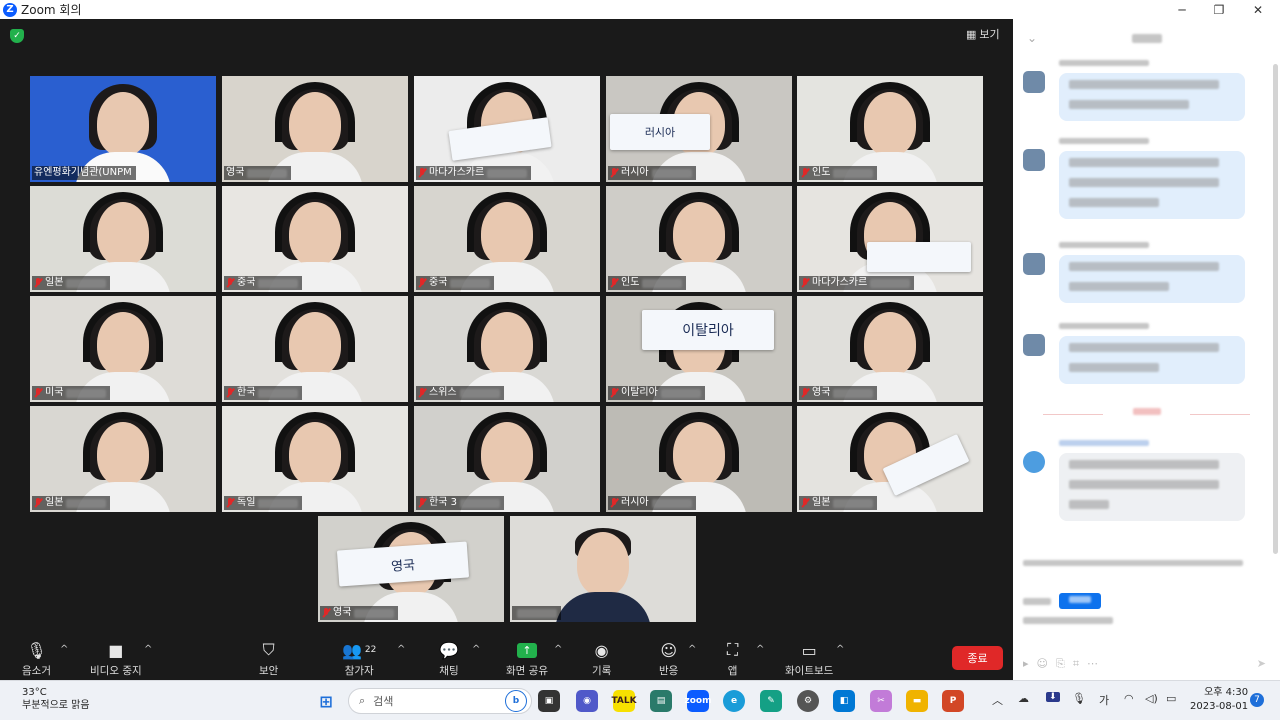 This screenshot has width=1280, height=720. Describe the element at coordinates (527, 659) in the screenshot. I see `share-screen-button: ↑ 화면 공유` at that location.